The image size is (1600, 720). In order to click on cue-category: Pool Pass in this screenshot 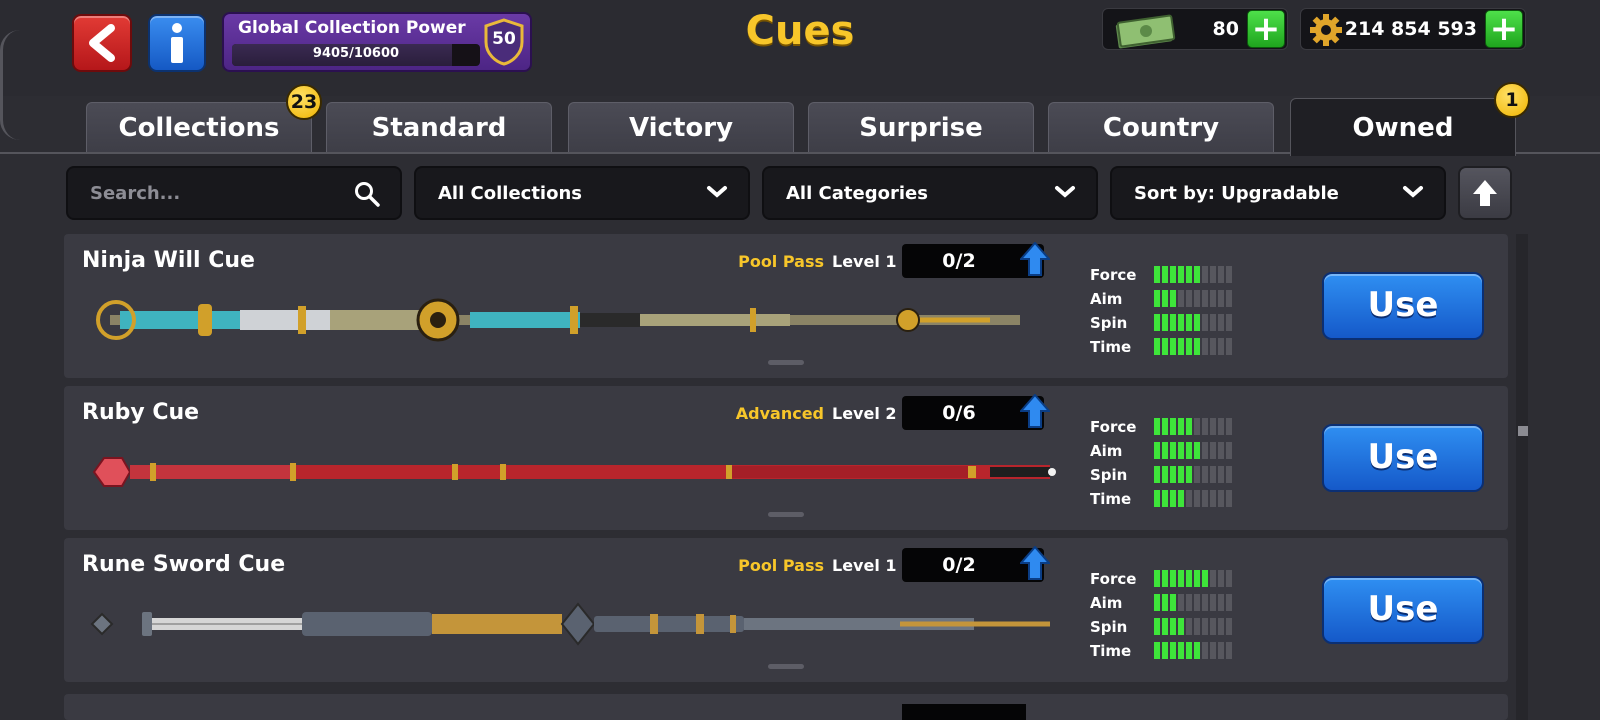, I will do `click(781, 565)`.